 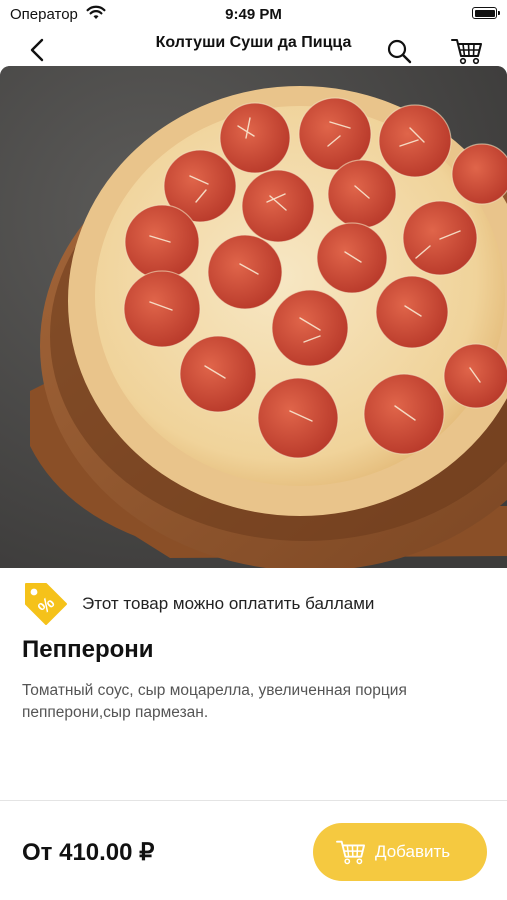 I want to click on battery-icon, so click(x=486, y=13).